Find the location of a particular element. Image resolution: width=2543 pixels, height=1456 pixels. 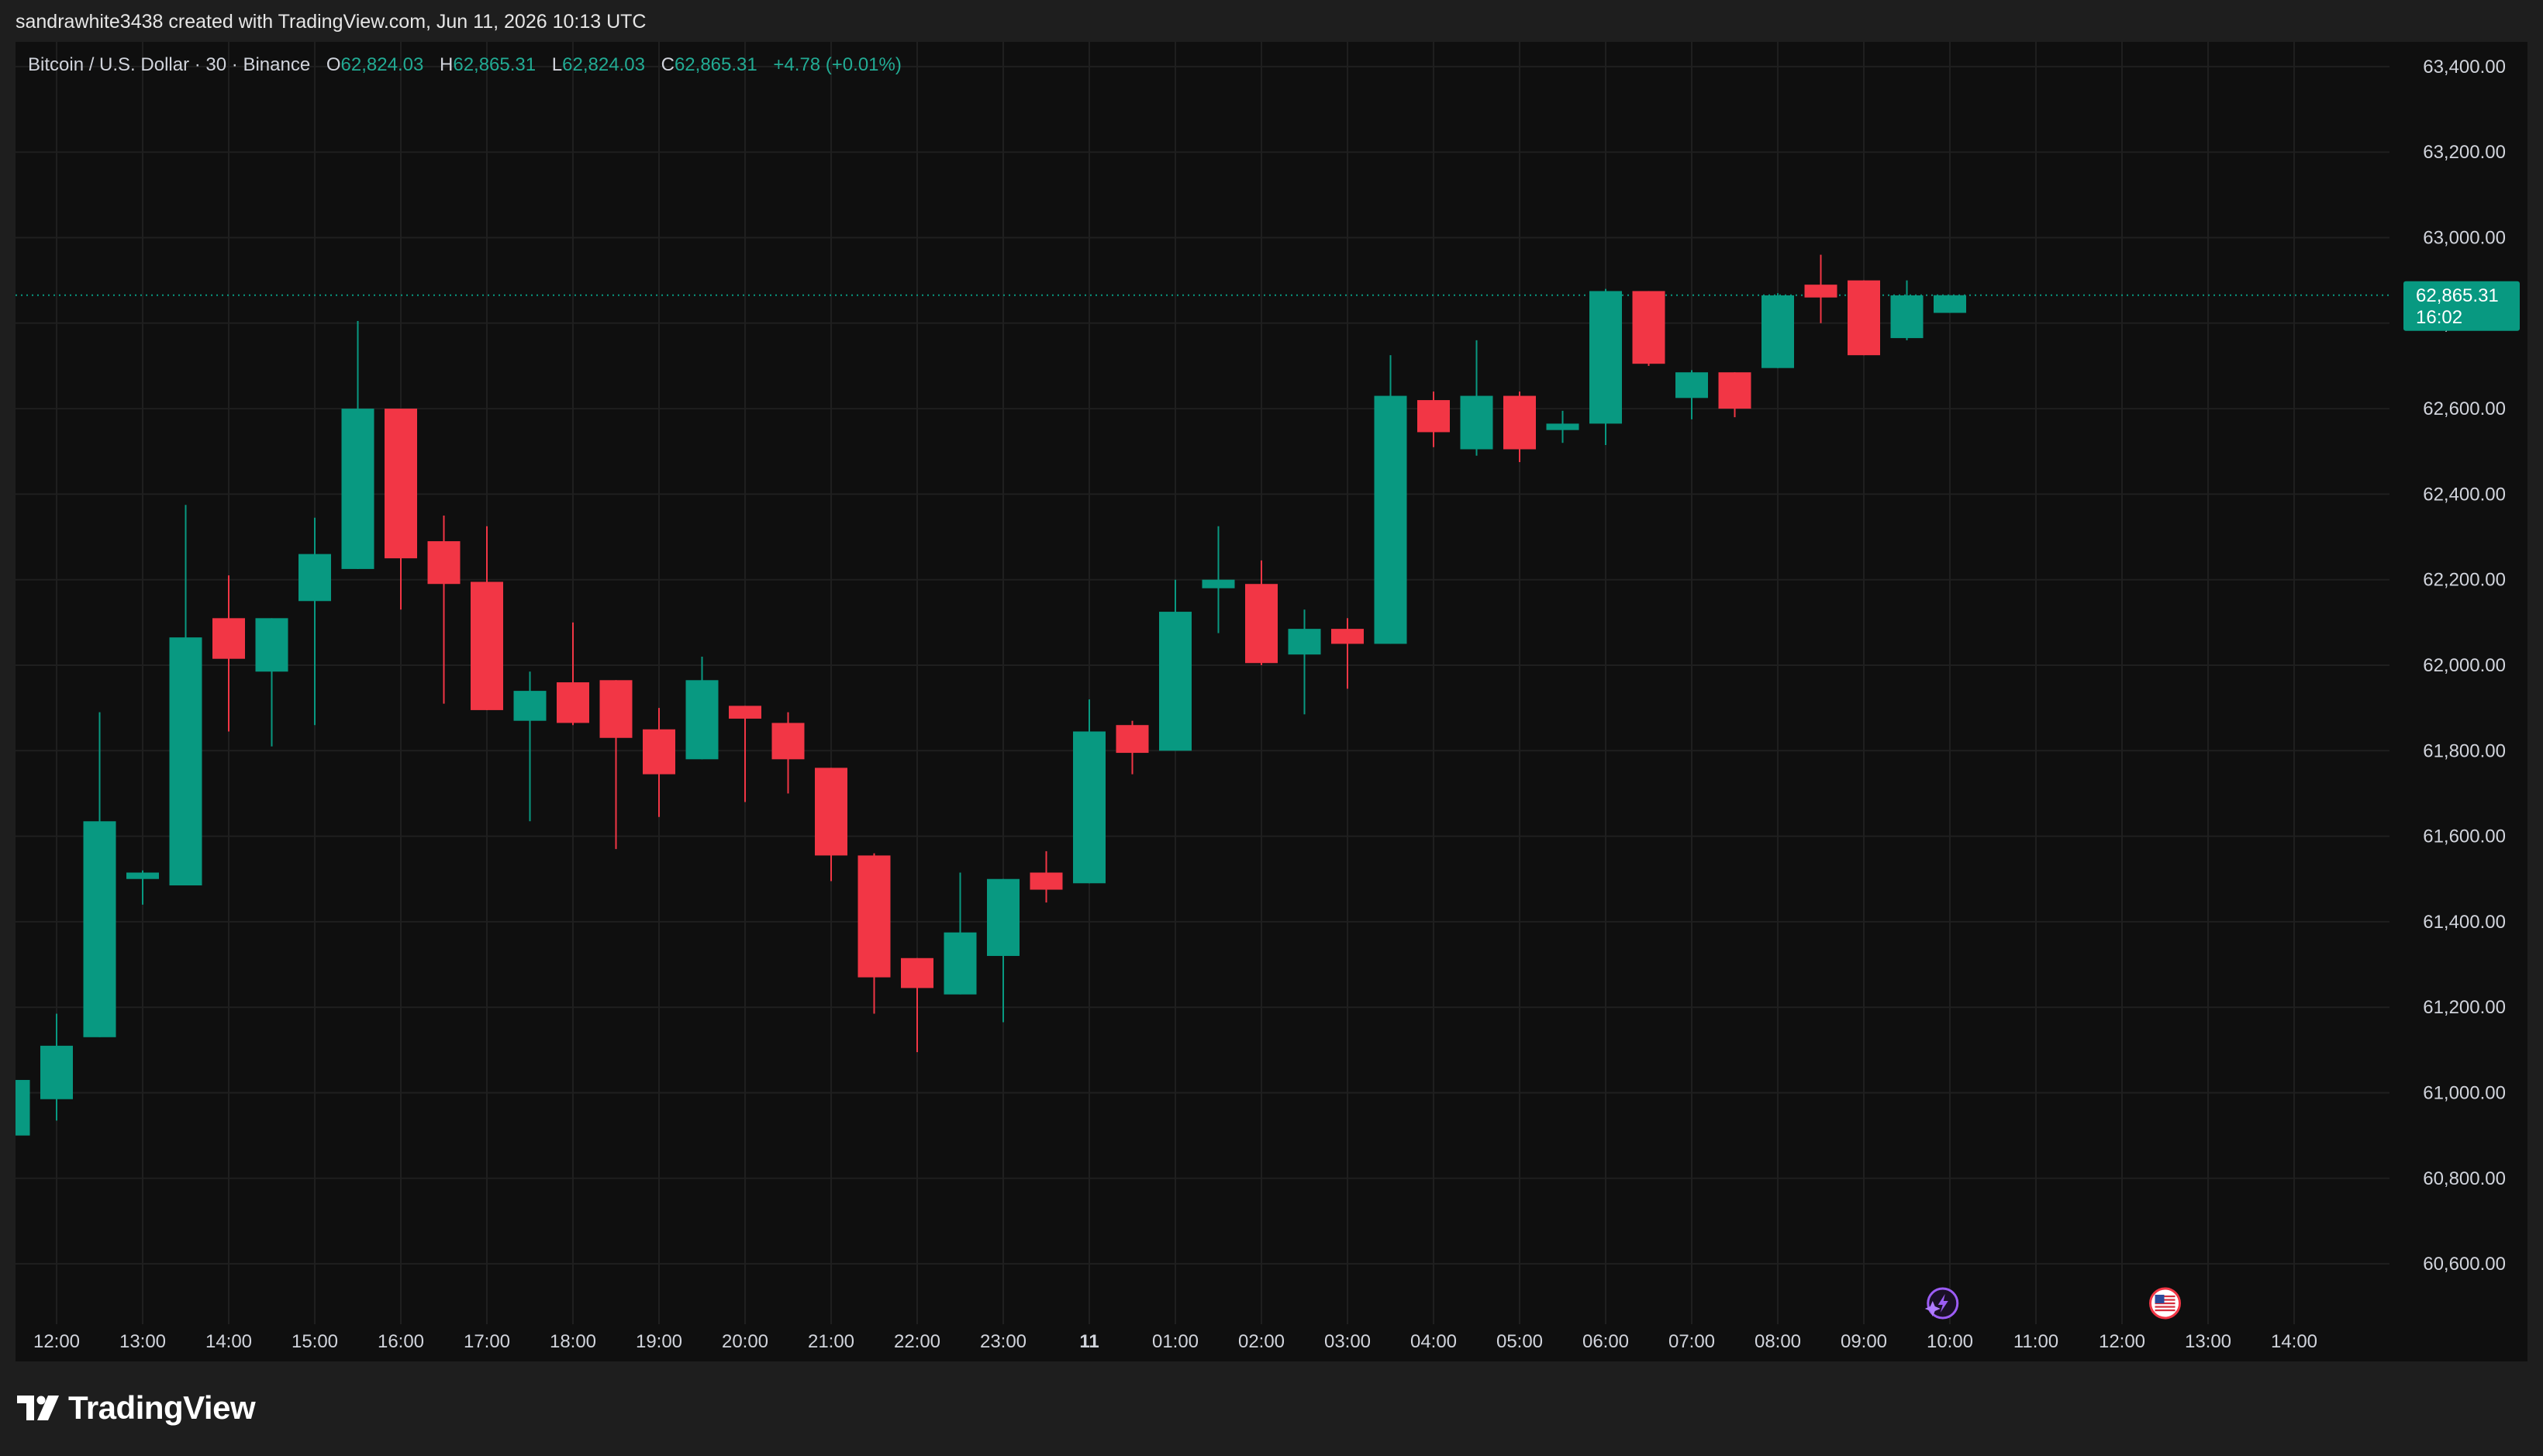

time-tick-label: 02:00 is located at coordinates (1261, 1342).